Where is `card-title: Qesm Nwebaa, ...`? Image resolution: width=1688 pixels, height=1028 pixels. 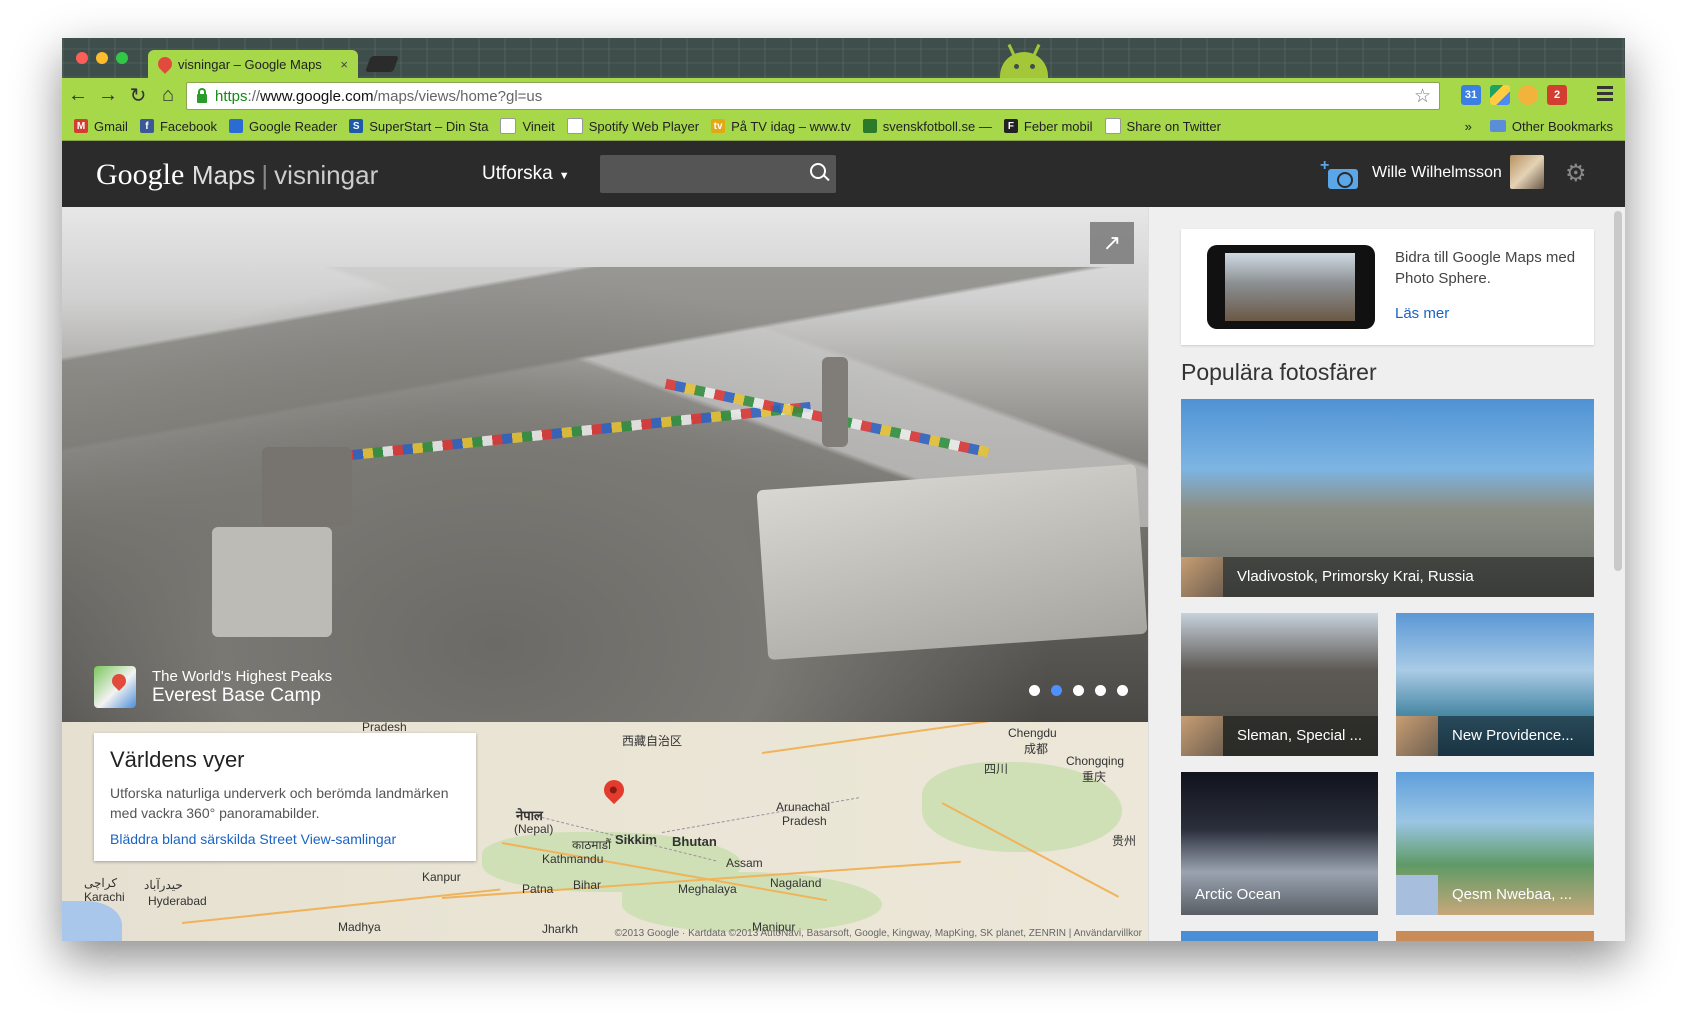 card-title: Qesm Nwebaa, ... is located at coordinates (1512, 894).